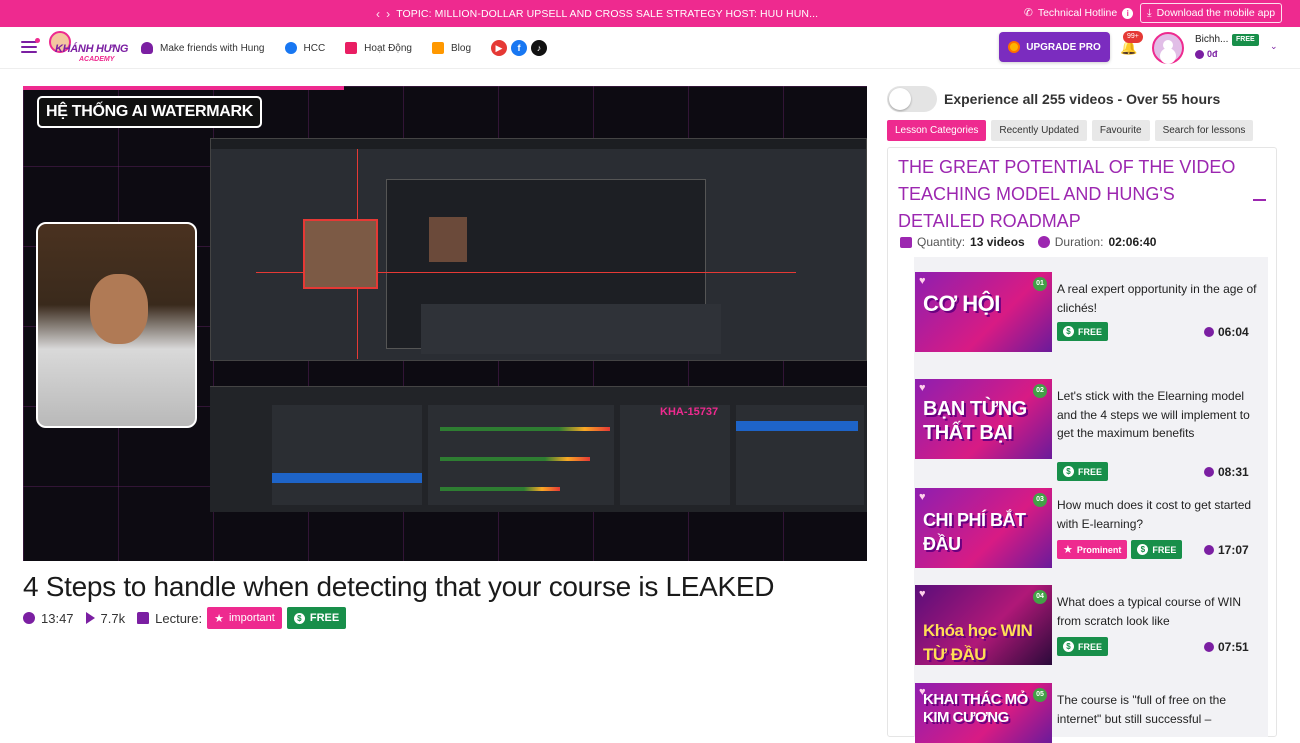 The width and height of the screenshot is (1300, 743). What do you see at coordinates (1168, 48) in the screenshot?
I see `avatar` at bounding box center [1168, 48].